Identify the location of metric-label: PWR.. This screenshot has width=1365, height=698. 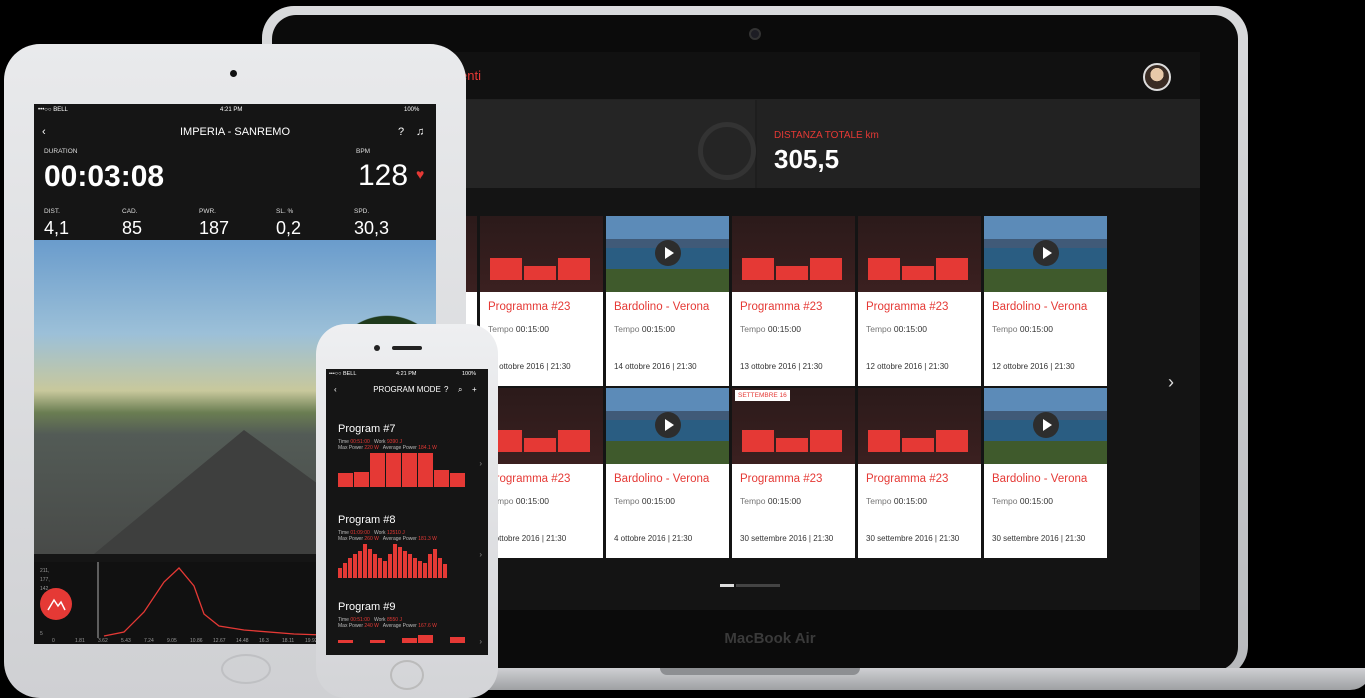
(207, 211).